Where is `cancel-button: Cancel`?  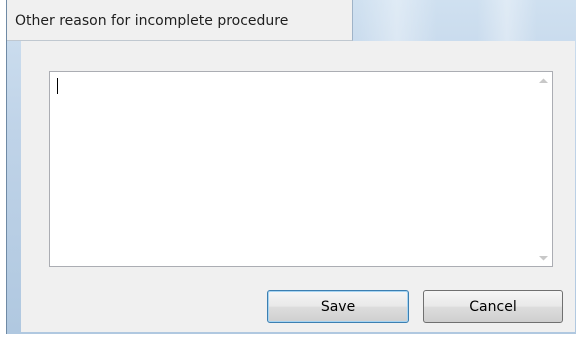
cancel-button: Cancel is located at coordinates (493, 306).